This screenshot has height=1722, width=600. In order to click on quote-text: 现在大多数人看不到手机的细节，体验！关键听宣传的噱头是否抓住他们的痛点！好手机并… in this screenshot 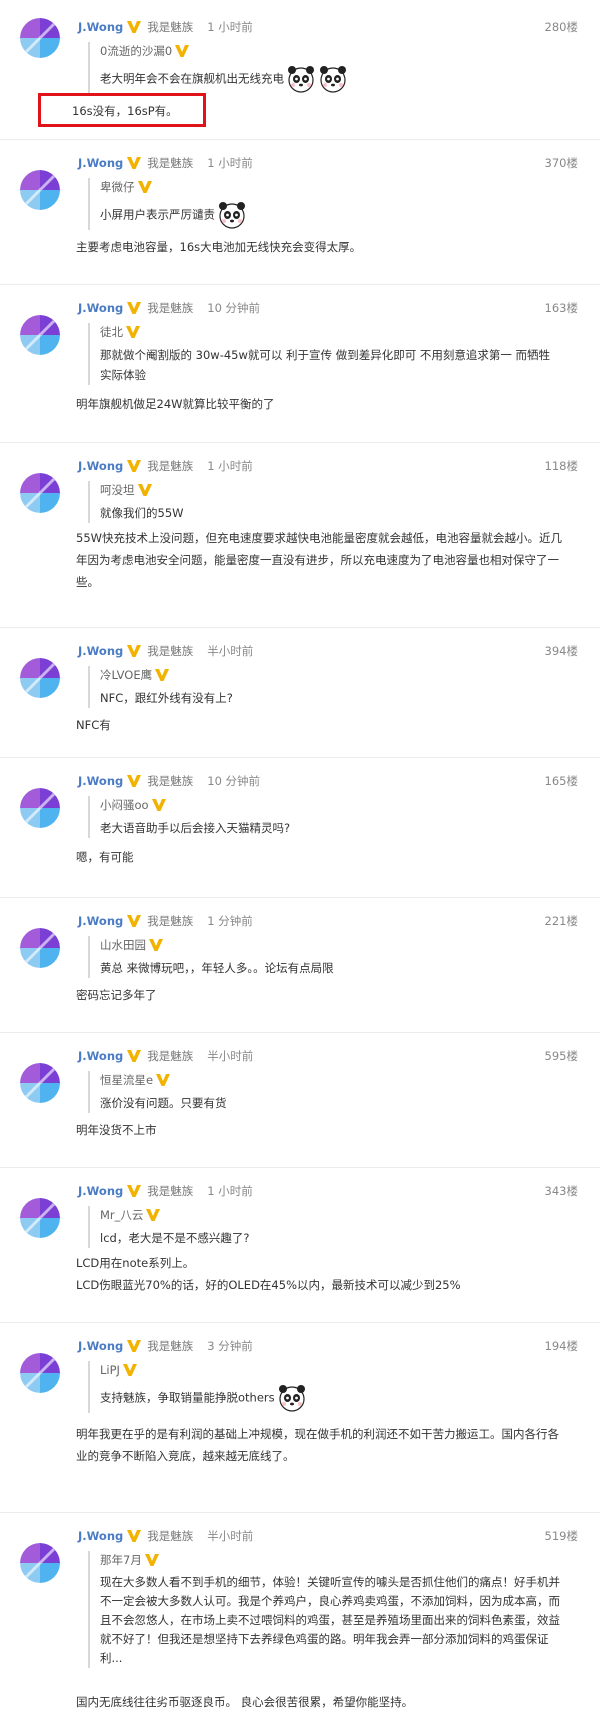, I will do `click(330, 1620)`.